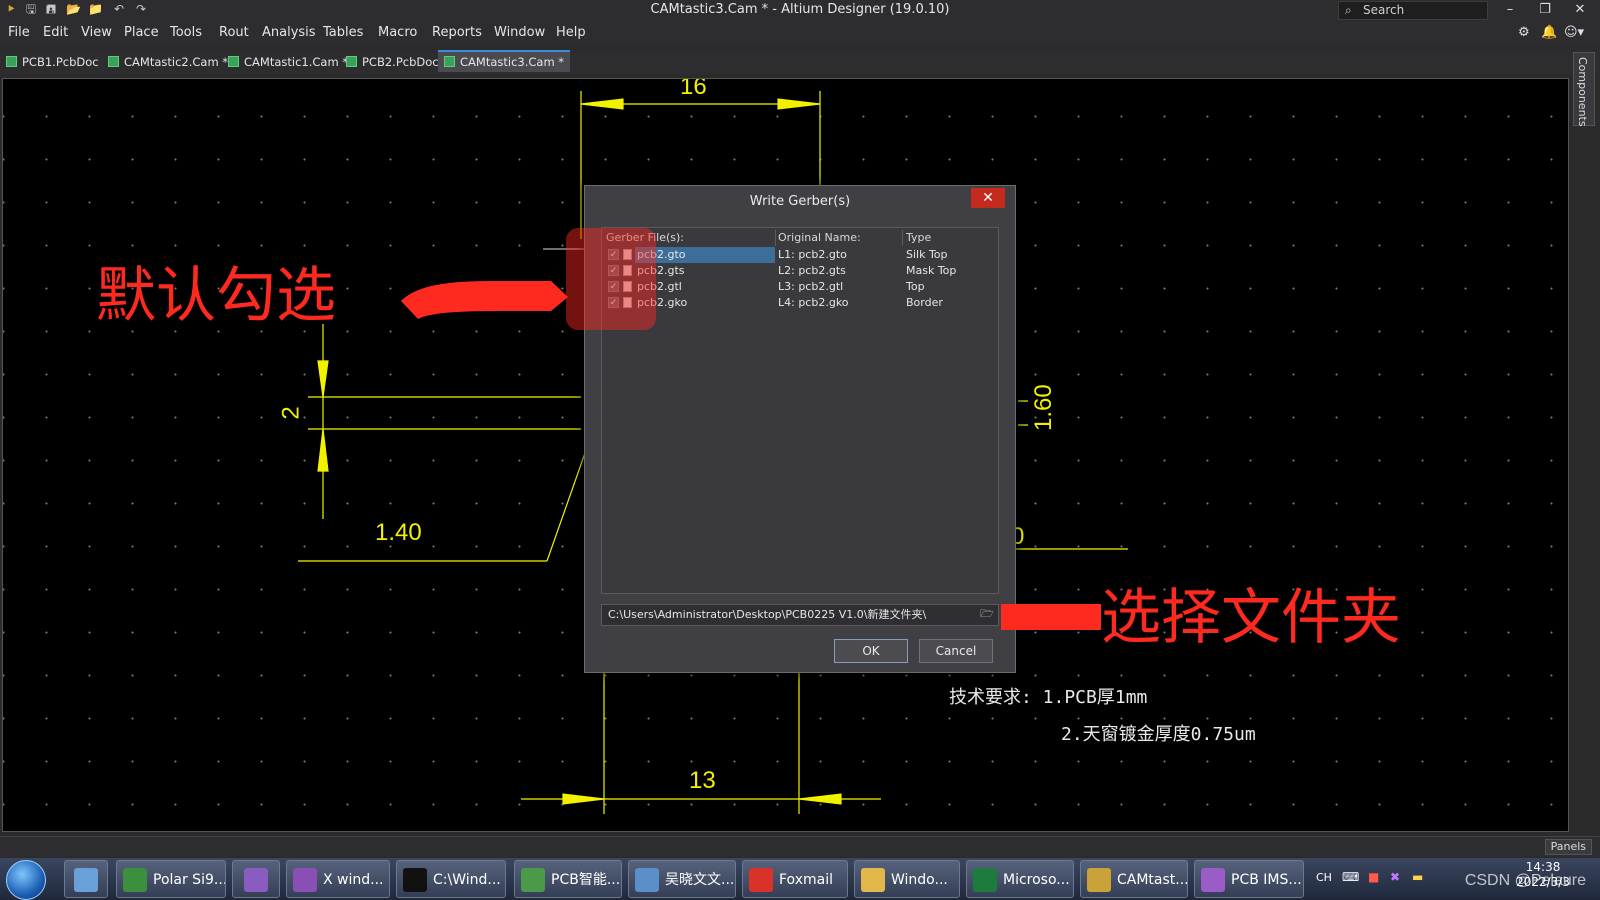  I want to click on browse-folder-icon: 🗁, so click(987, 614).